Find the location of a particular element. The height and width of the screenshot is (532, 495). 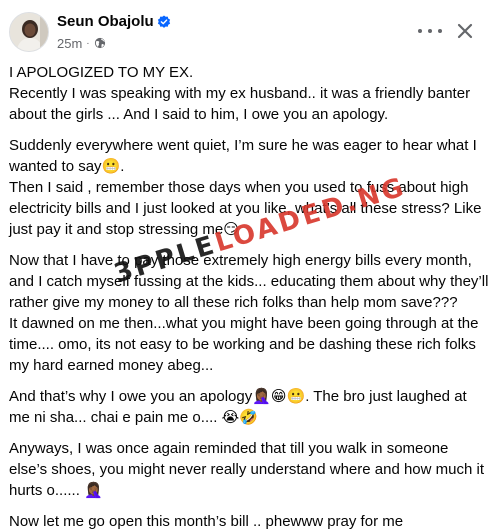

verified-badge-icon is located at coordinates (164, 21).